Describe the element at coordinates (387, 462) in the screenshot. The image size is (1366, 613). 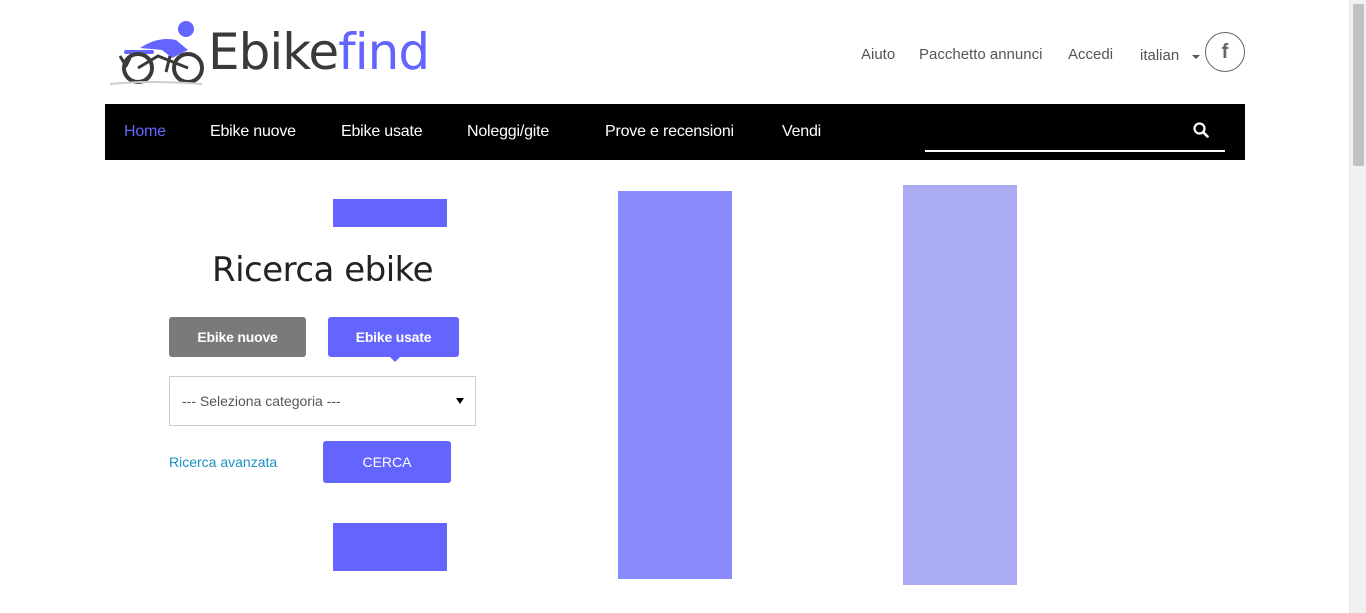
I see `search-button: CERCA` at that location.